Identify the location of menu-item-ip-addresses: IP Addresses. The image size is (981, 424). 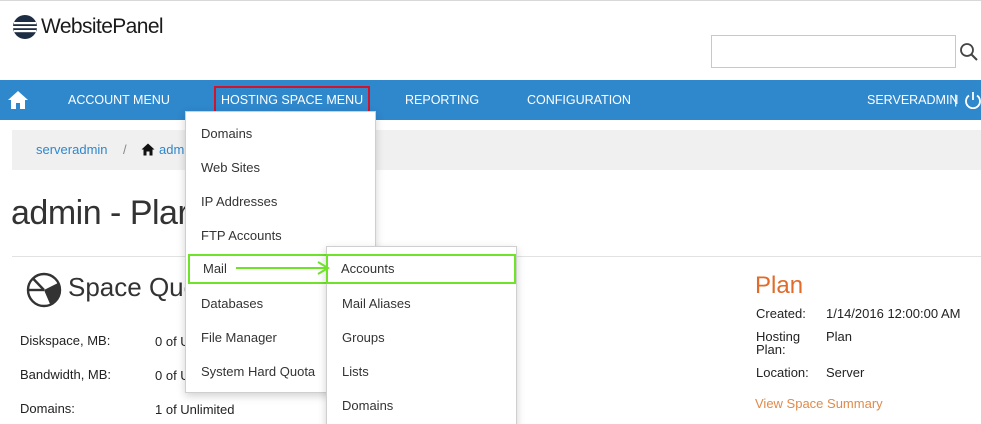
(280, 202).